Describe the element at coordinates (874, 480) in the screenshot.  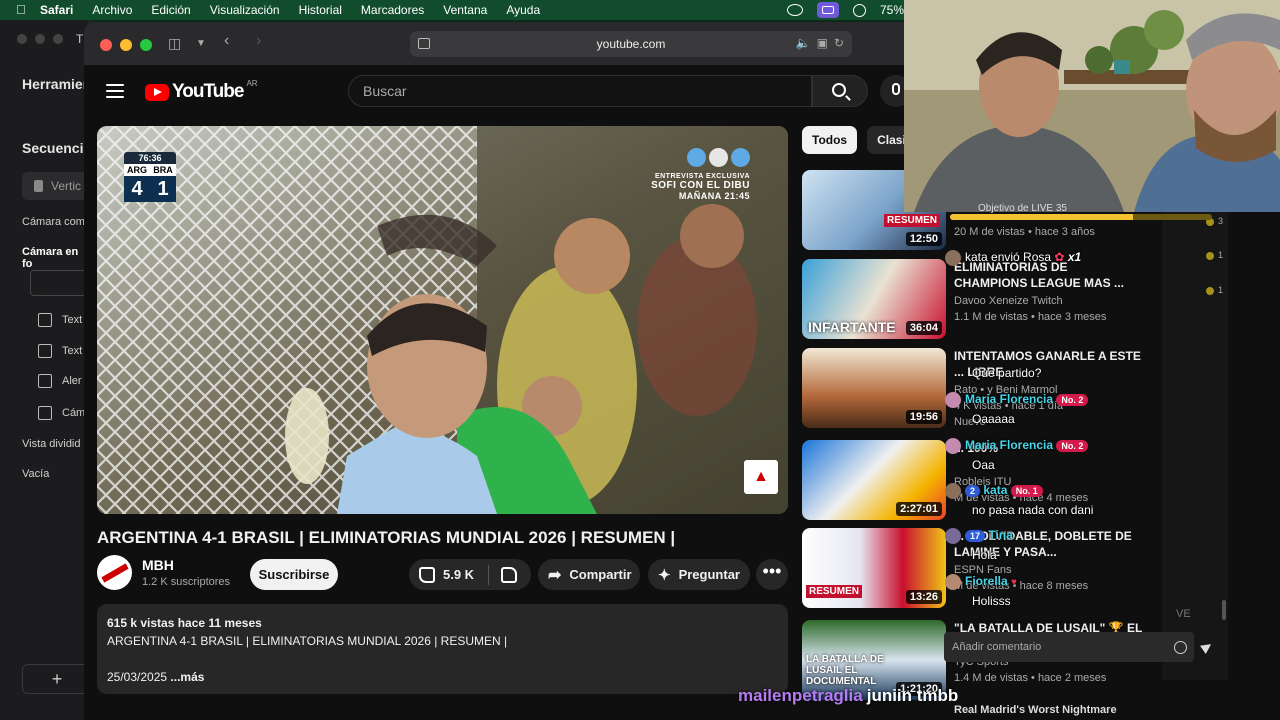
I see `video-thumbnail: 2:27:01` at that location.